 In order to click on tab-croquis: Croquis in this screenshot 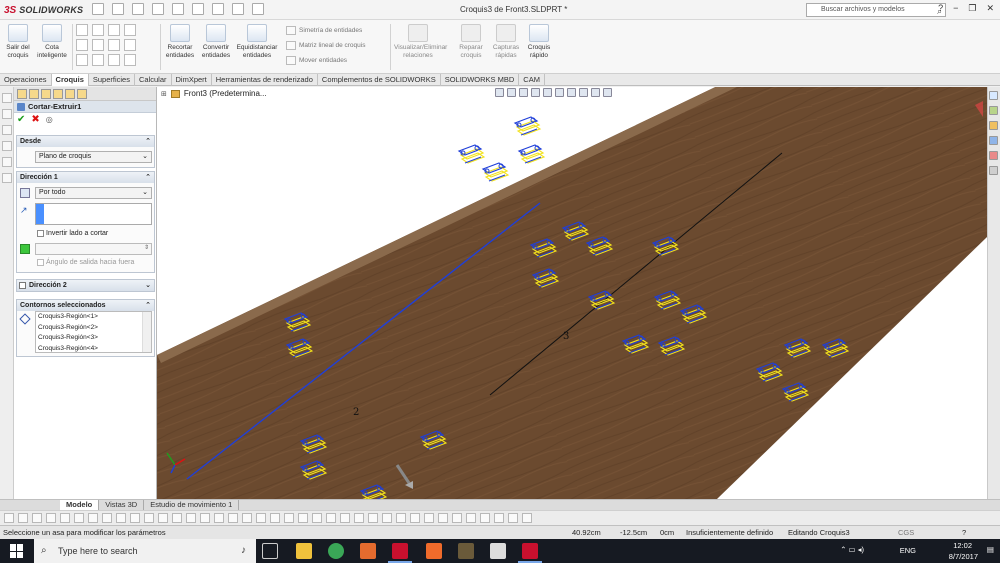, I will do `click(70, 80)`.